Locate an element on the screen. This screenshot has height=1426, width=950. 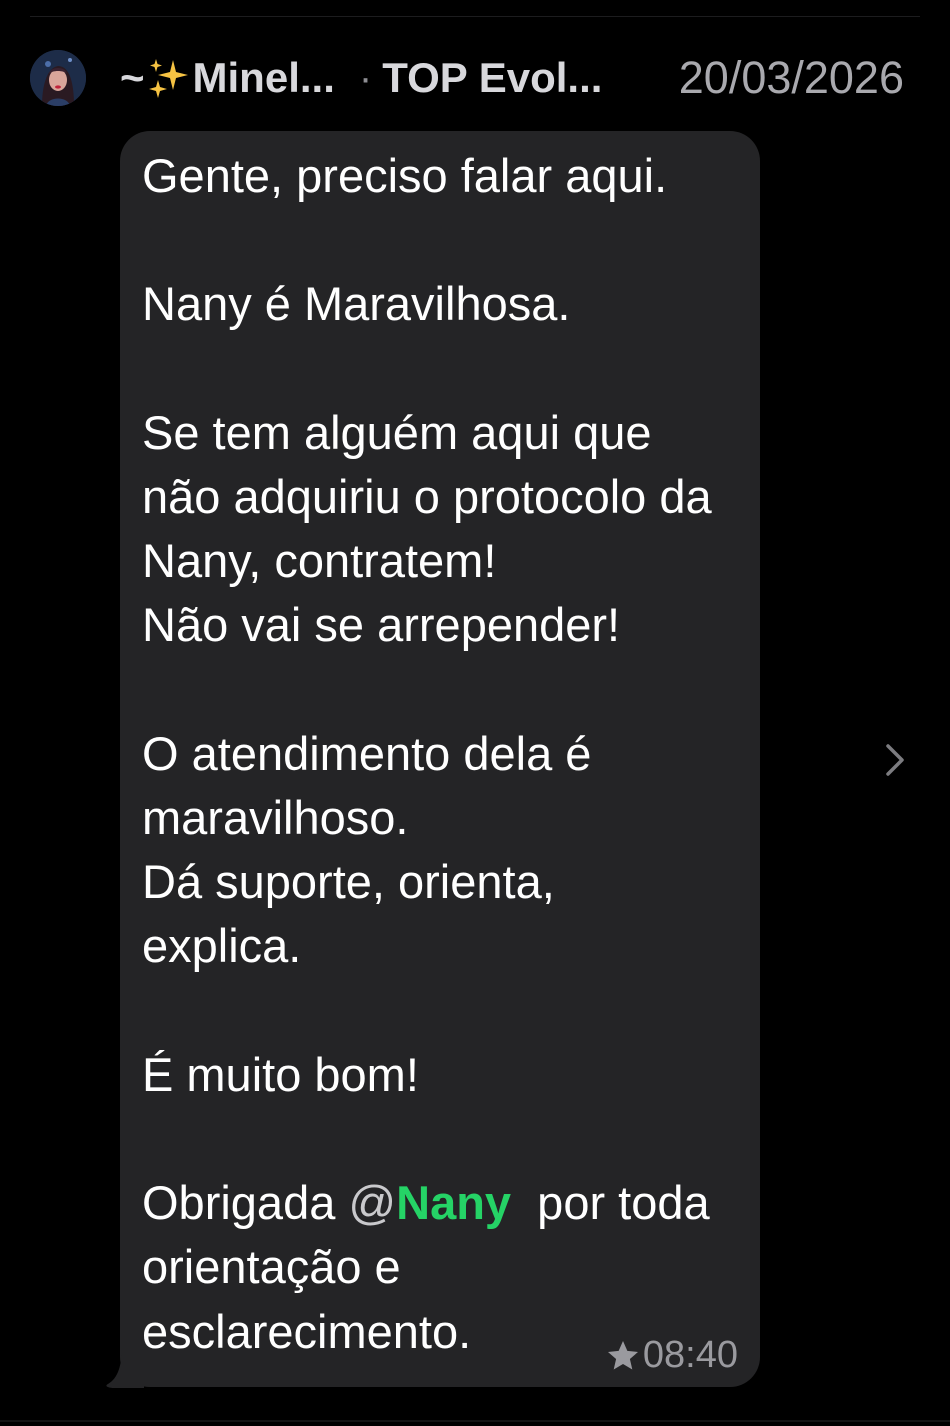
star-icon is located at coordinates (622, 1354).